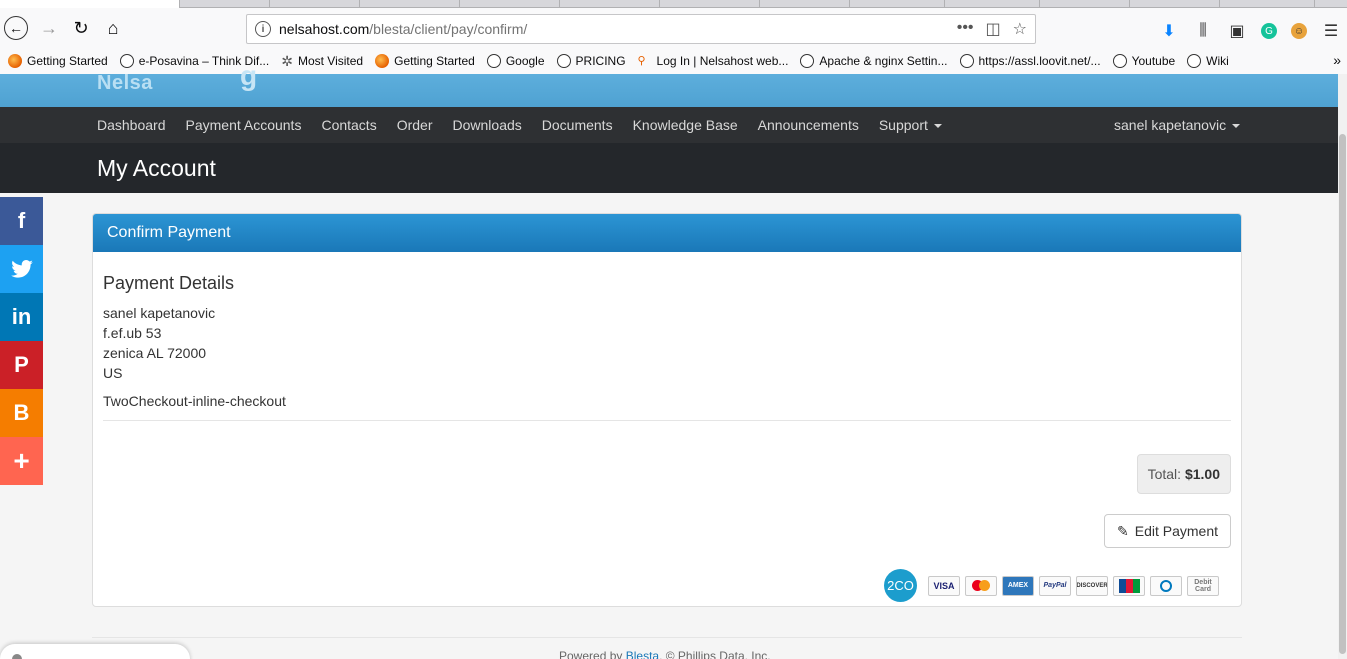 This screenshot has height=659, width=1347. Describe the element at coordinates (1203, 585) in the screenshot. I see `debit-card-icon: Debit Card` at that location.